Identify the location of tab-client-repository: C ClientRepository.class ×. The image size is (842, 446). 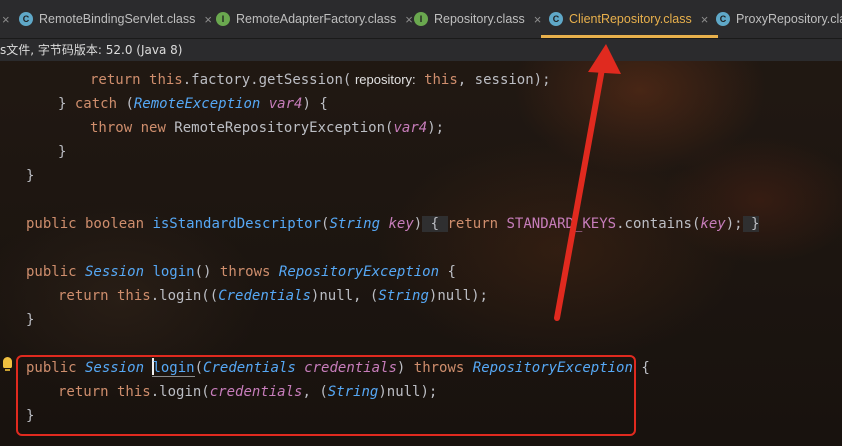
(630, 19).